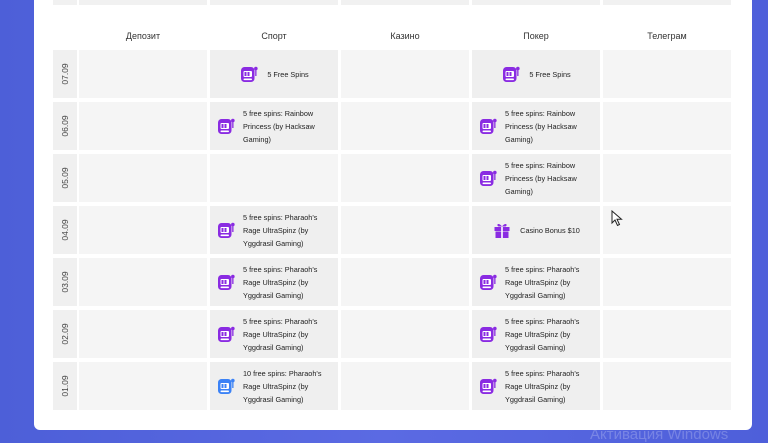 The width and height of the screenshot is (768, 443). What do you see at coordinates (617, 218) in the screenshot?
I see `mouse-cursor-icon` at bounding box center [617, 218].